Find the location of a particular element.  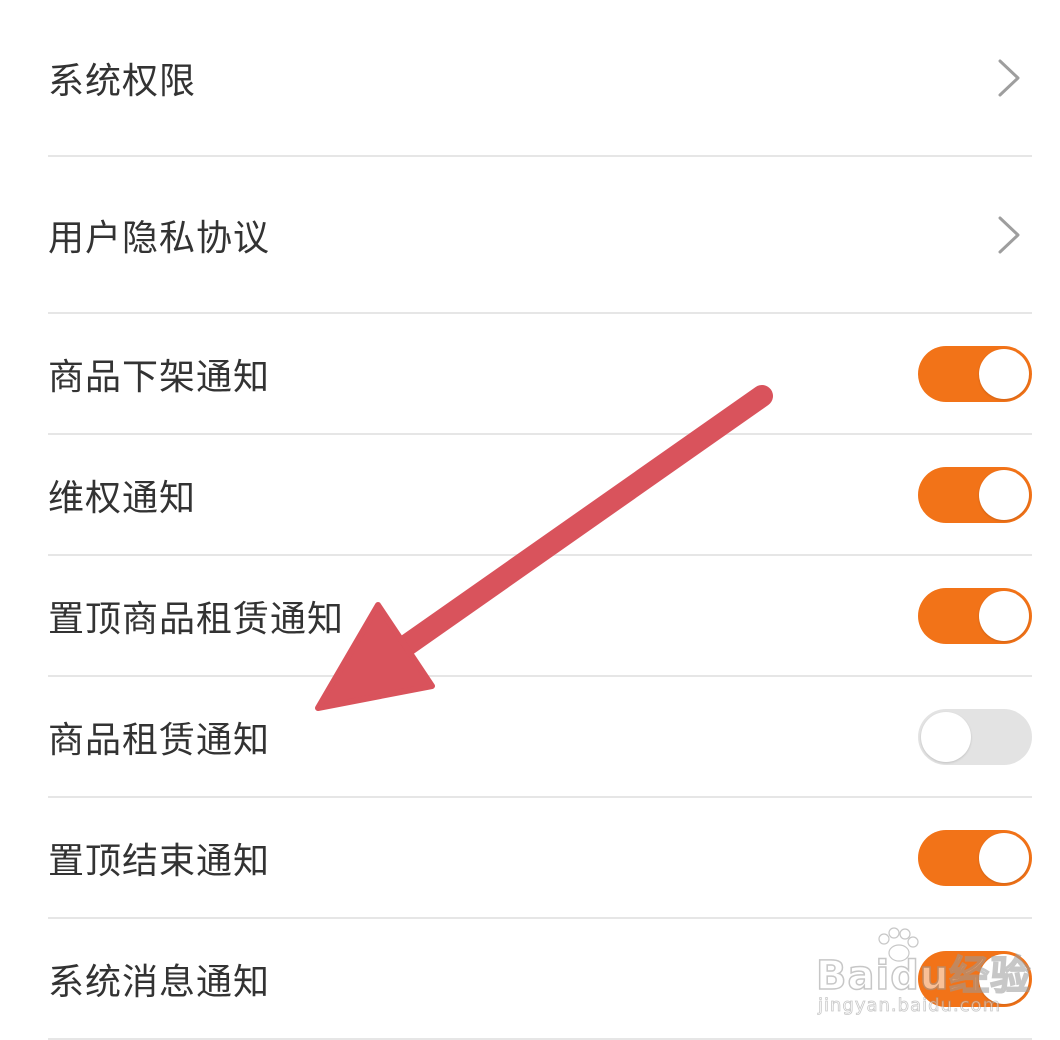

settings-item-label: 系统权限 is located at coordinates (122, 81).